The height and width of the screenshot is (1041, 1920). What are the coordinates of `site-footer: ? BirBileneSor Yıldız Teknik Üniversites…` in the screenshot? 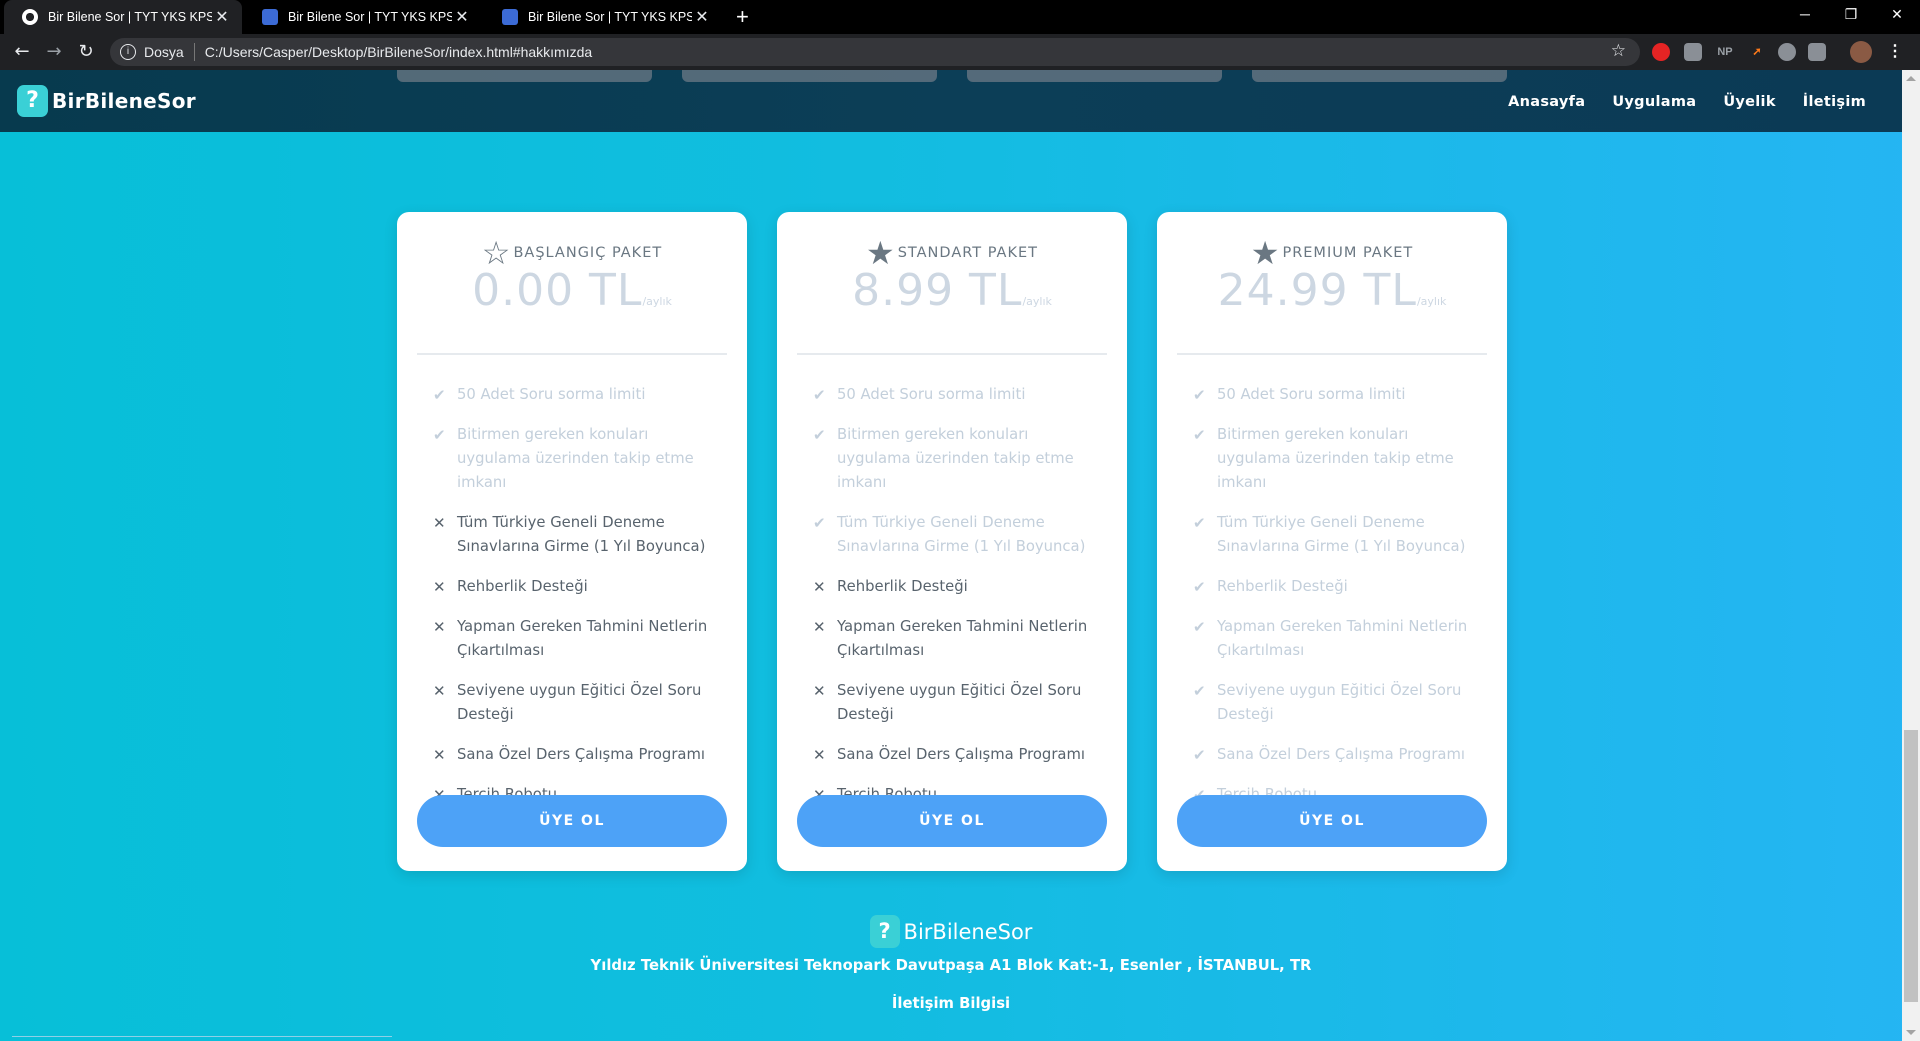 It's located at (951, 963).